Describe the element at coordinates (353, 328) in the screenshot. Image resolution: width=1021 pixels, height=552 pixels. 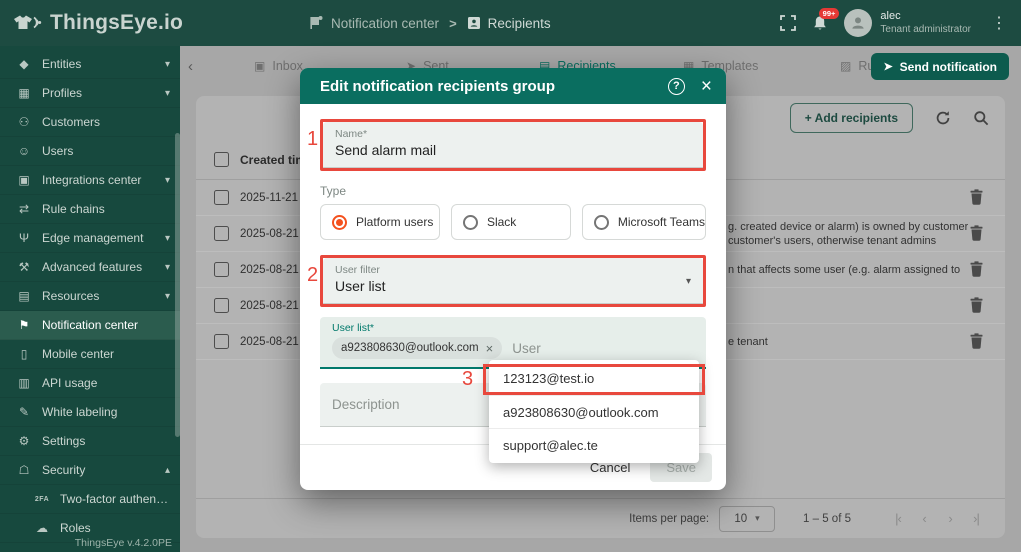
I see `user-list-label: User list*` at that location.